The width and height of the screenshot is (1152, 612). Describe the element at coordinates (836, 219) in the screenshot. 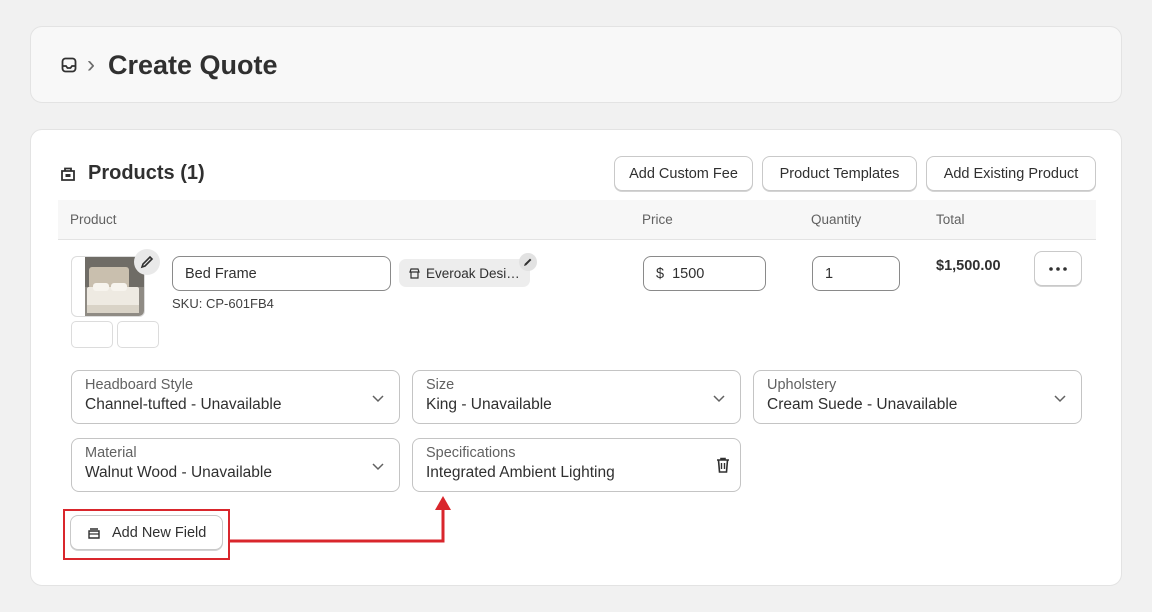

I see `column-quantity: Quantity` at that location.